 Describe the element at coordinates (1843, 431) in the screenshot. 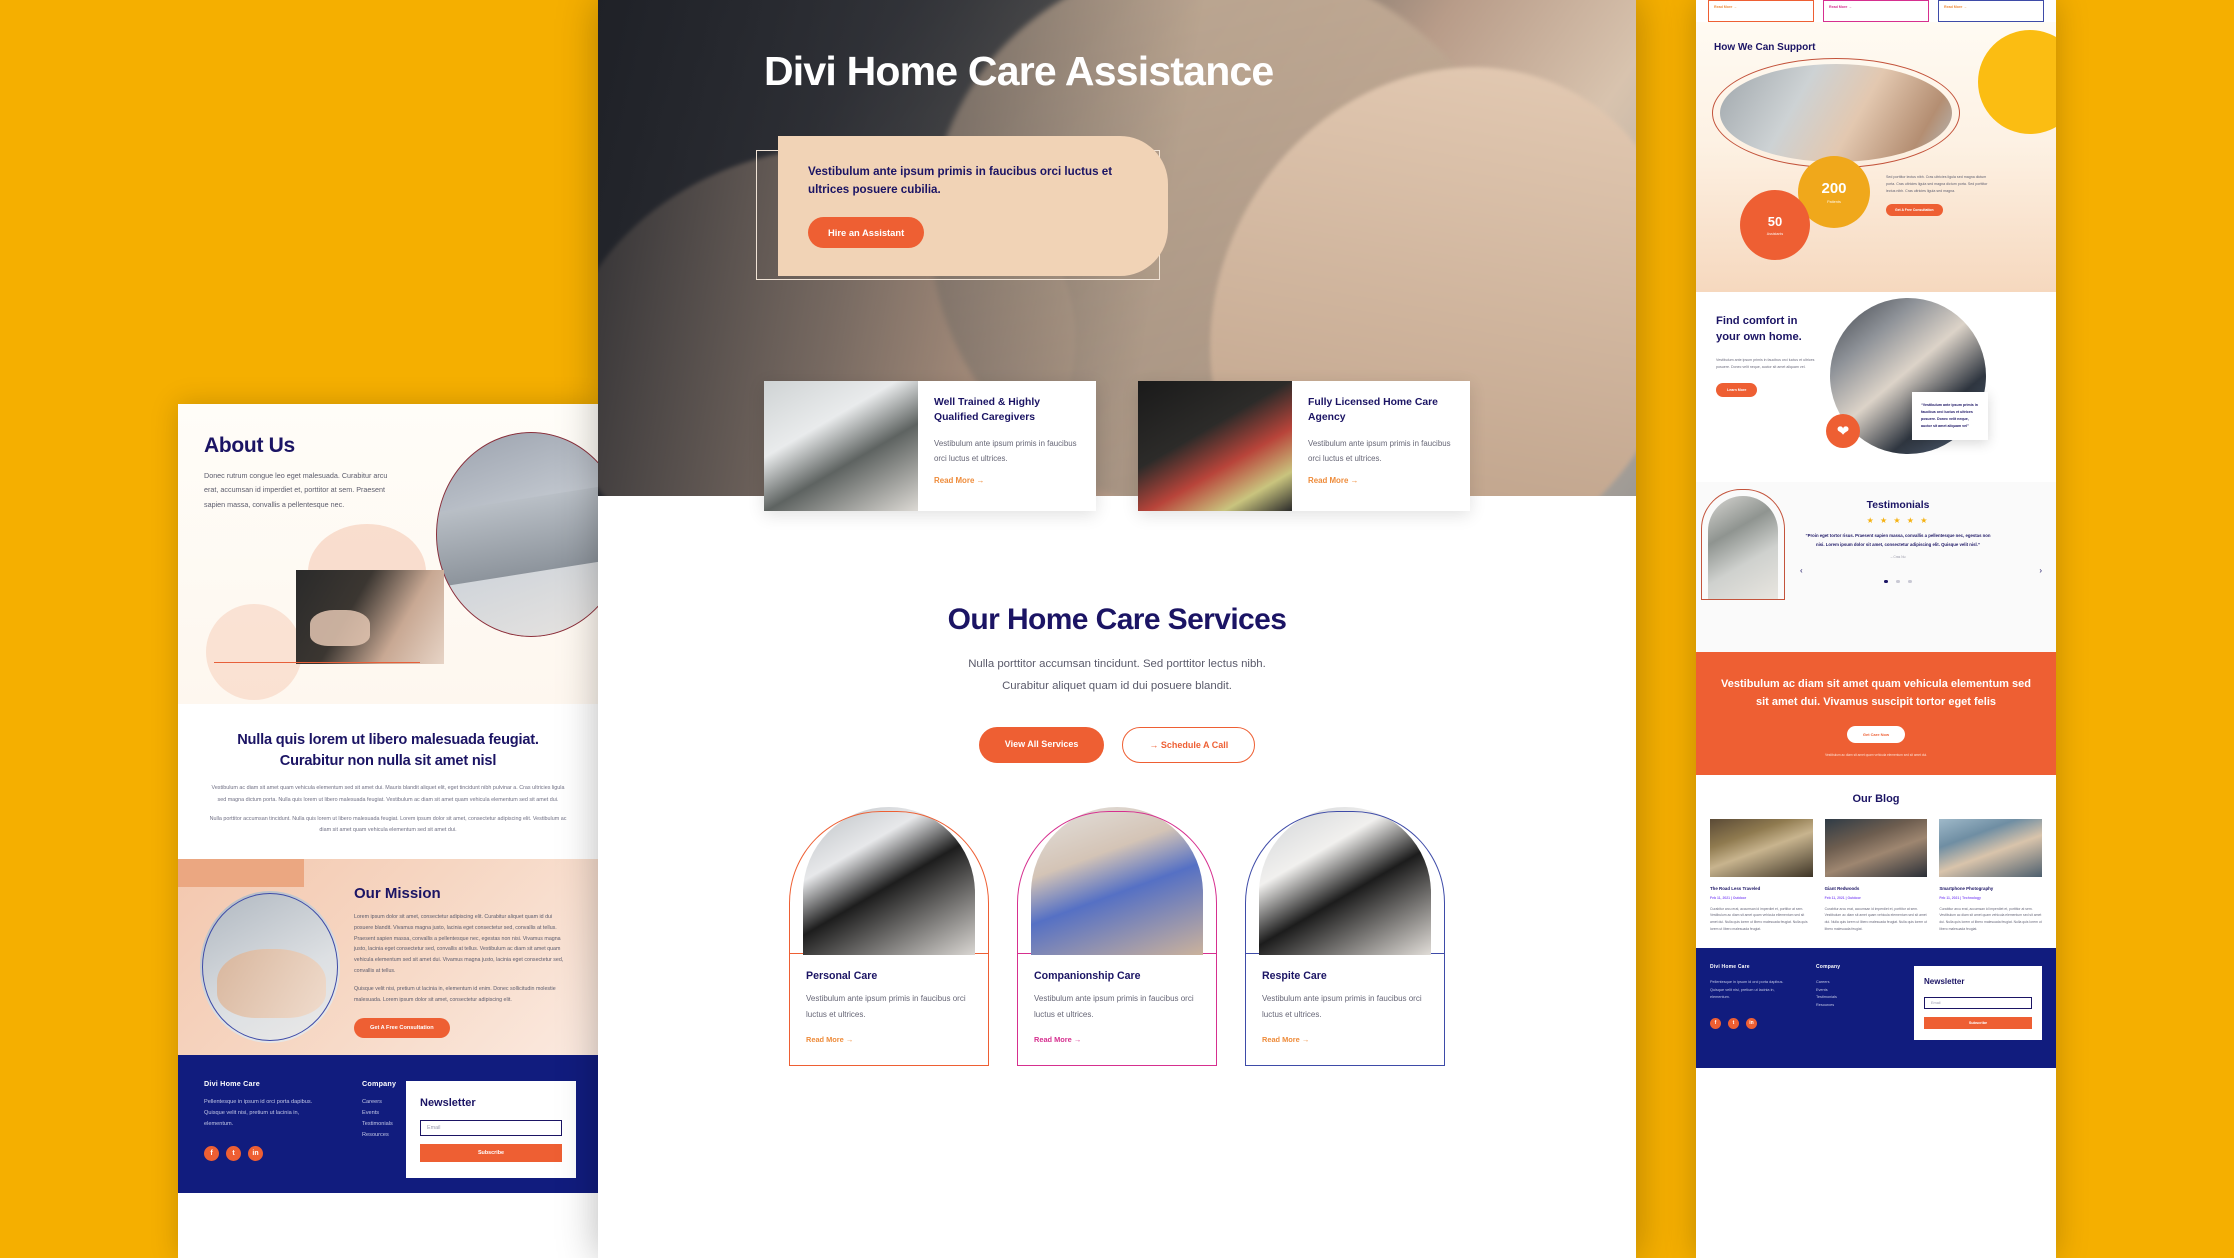

I see `heart-icon: ❤` at that location.